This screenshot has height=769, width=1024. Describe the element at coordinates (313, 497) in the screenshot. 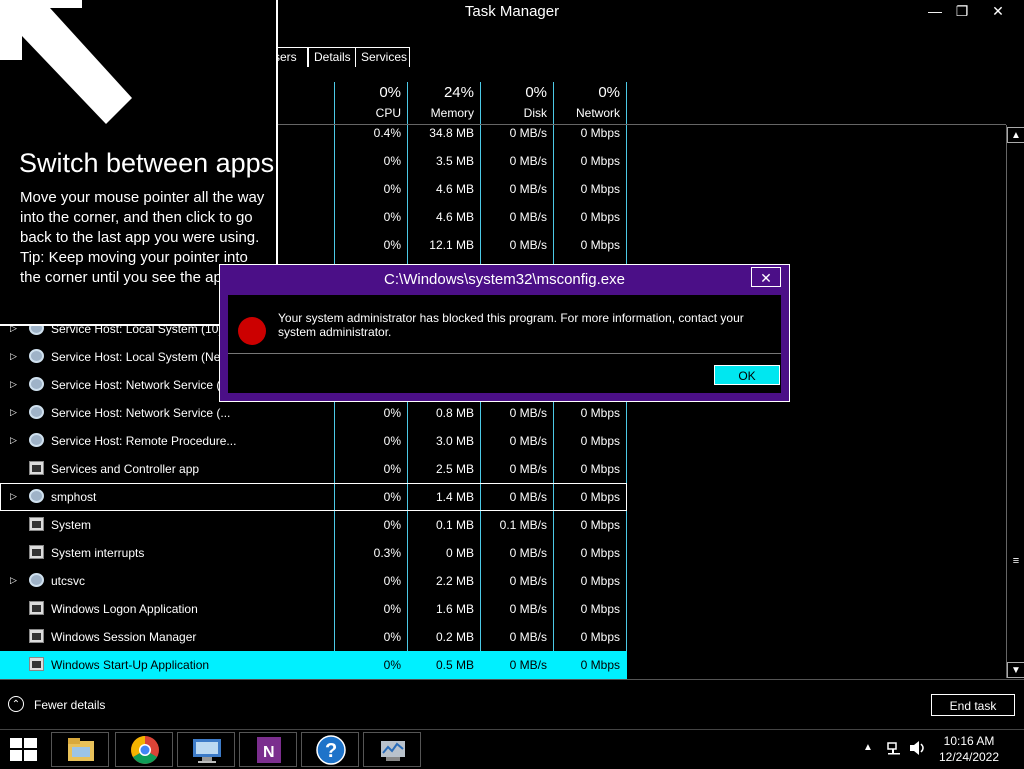

I see `process-row: ▷ smphost 0% 1.4 MB 0 MB/s 0 Mbps` at that location.